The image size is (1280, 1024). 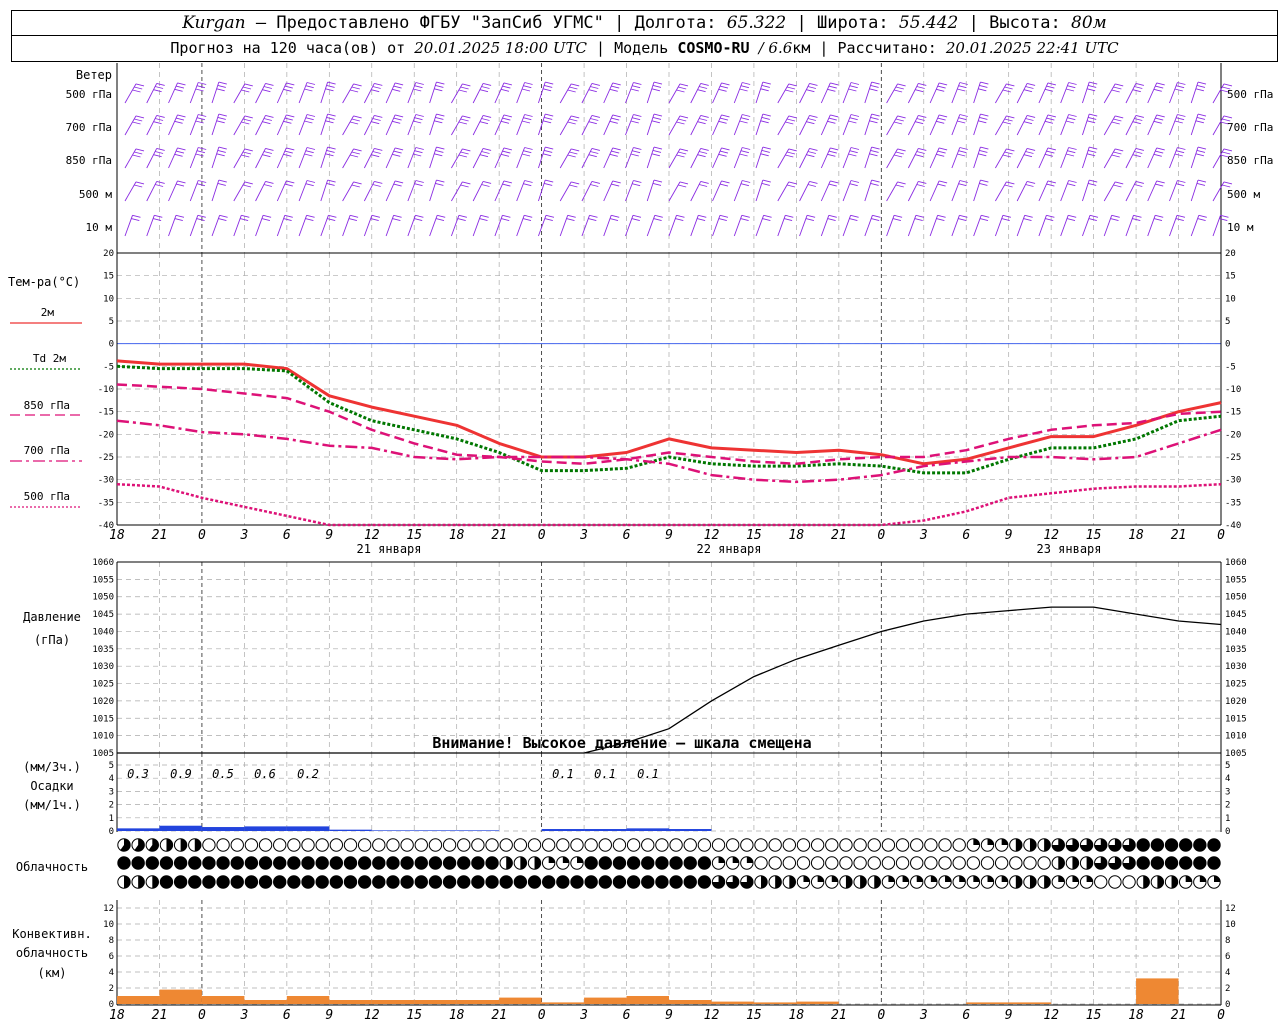 I want to click on convective-tick-label: 6, so click(x=111, y=957).